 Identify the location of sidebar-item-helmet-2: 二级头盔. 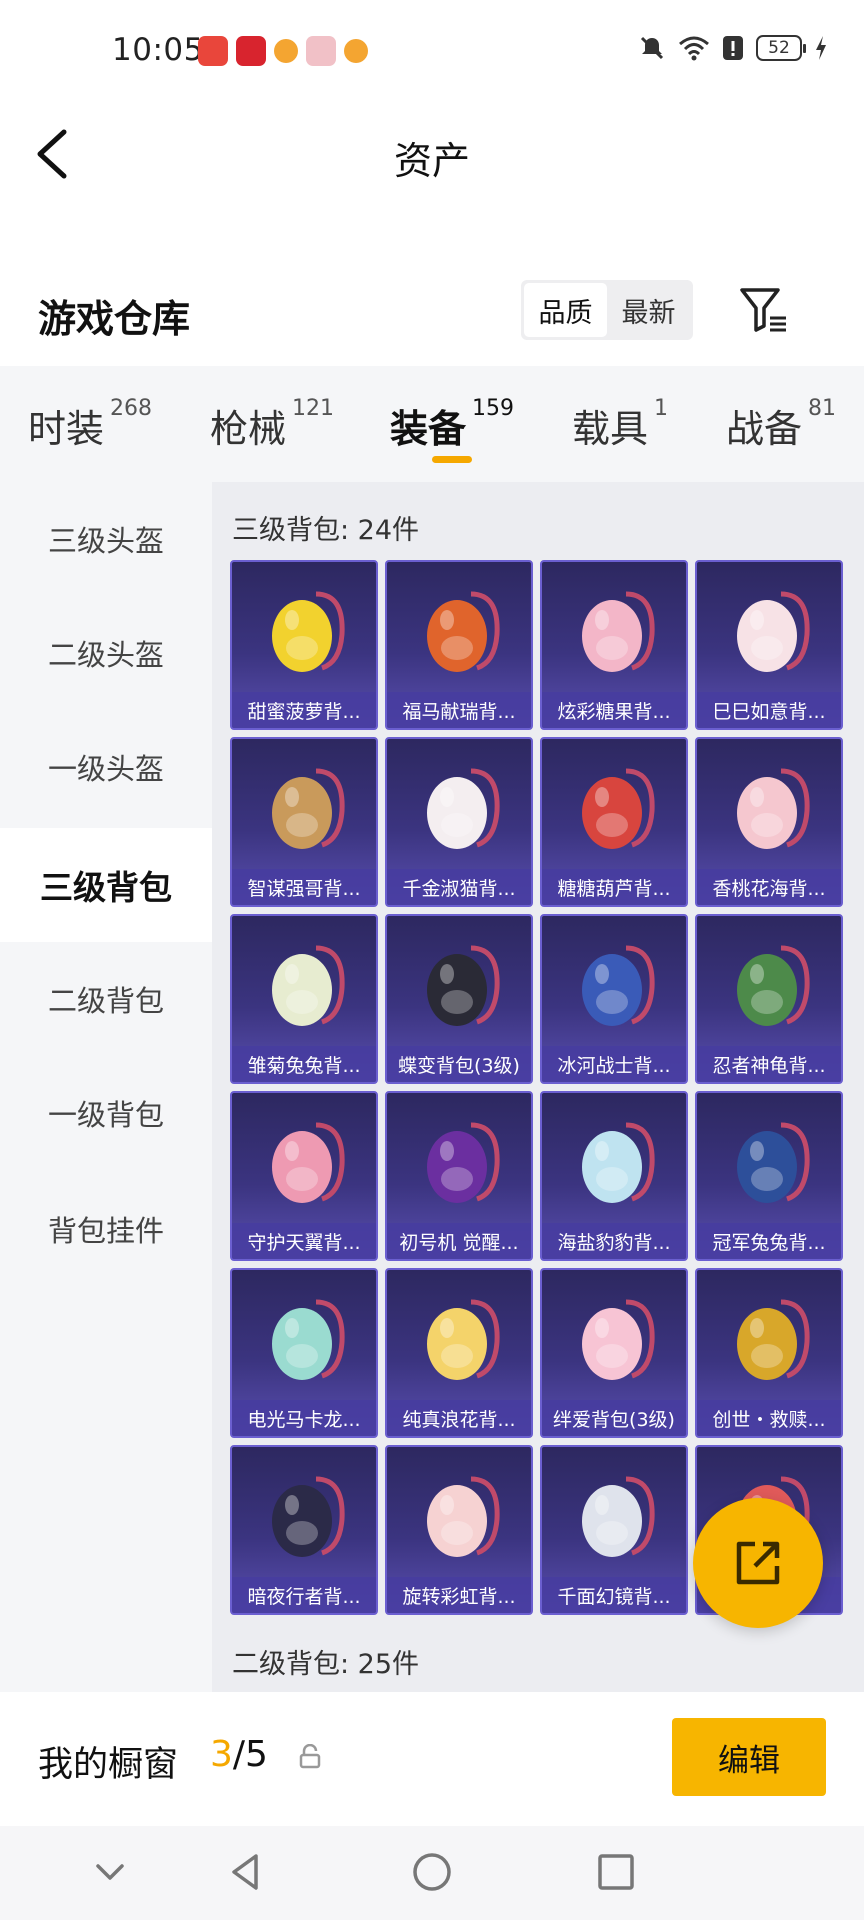
(106, 653).